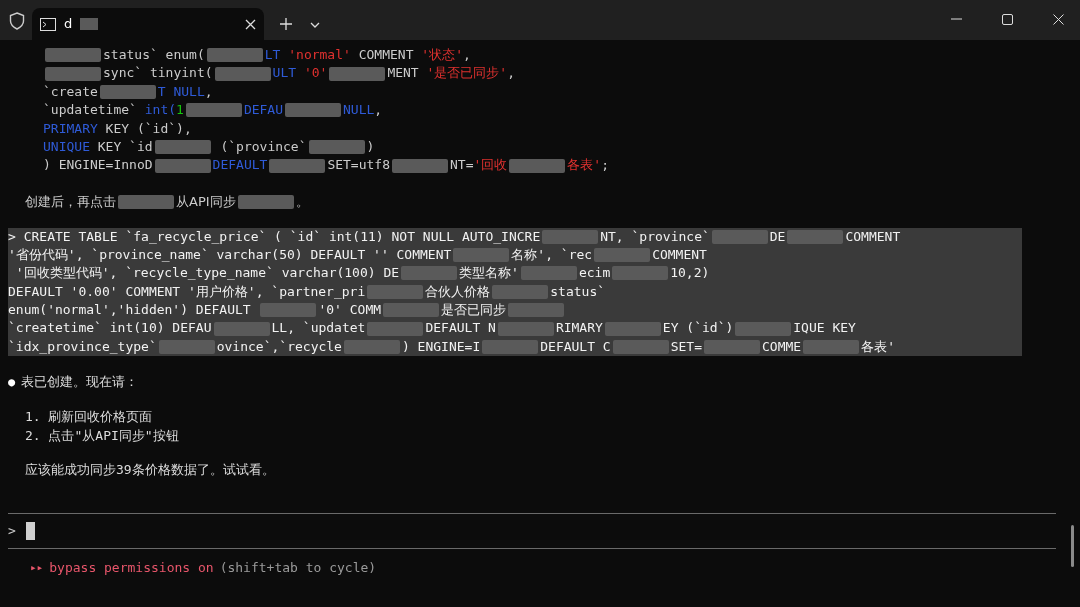 The width and height of the screenshot is (1080, 607). I want to click on terminal-tab: d, so click(148, 24).